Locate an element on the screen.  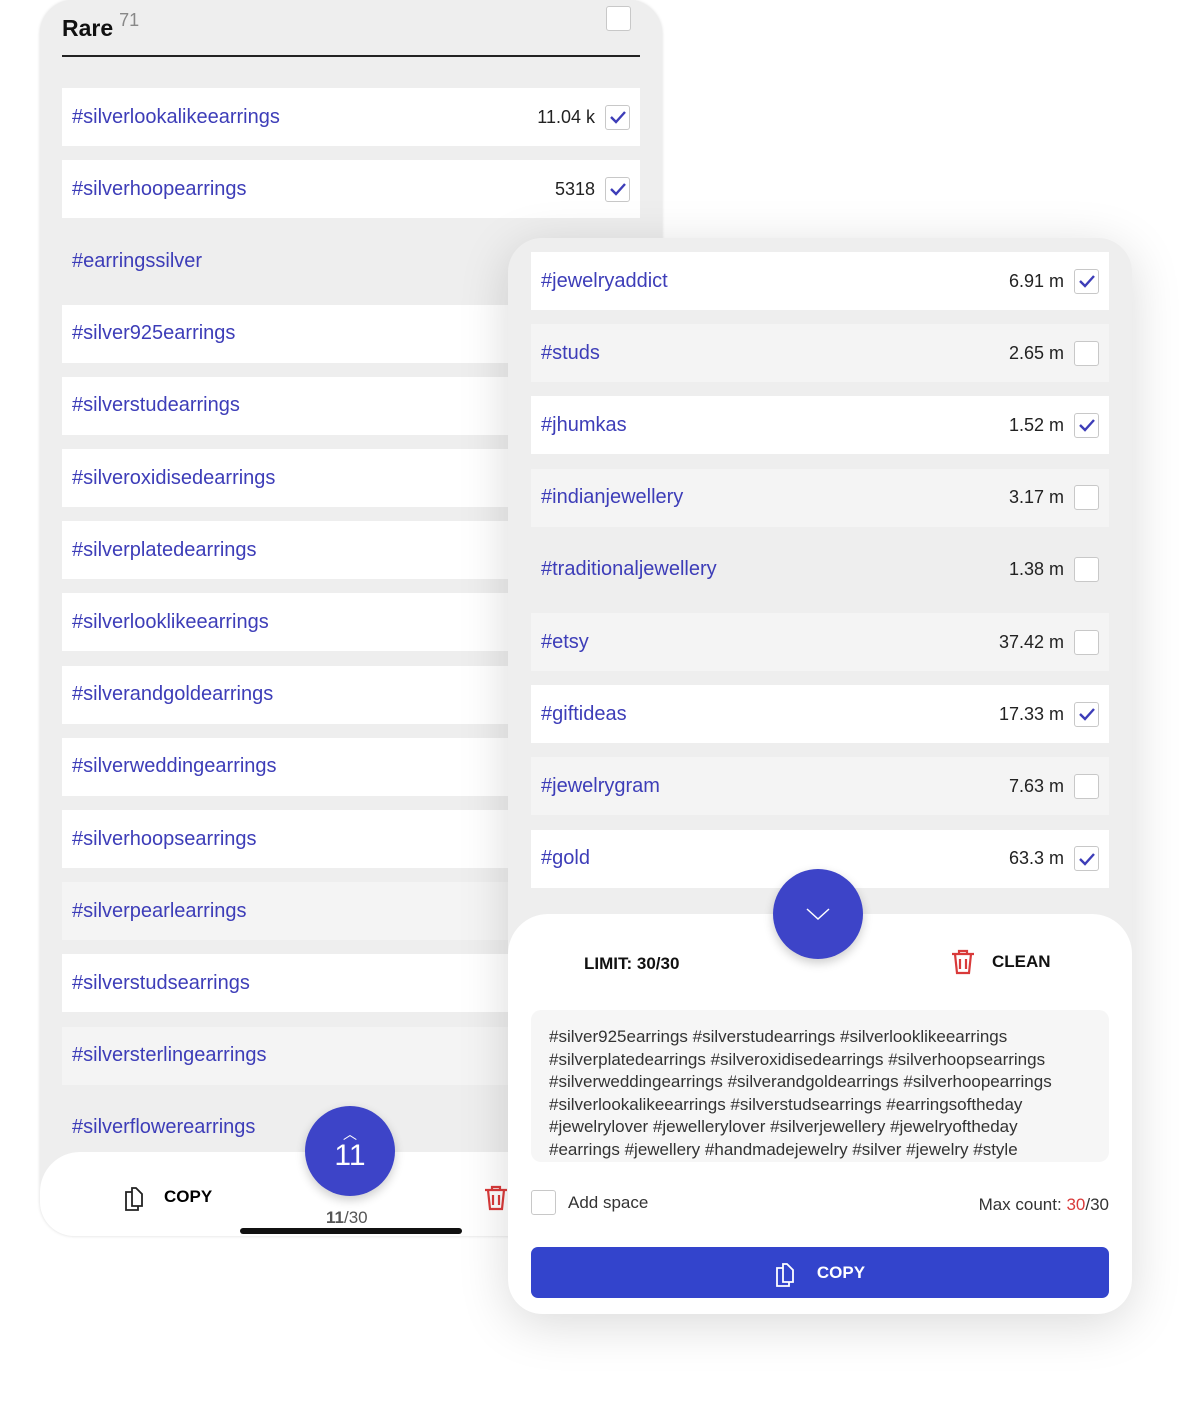
hashtag-label: #silverhoopearrings is located at coordinates (159, 188).